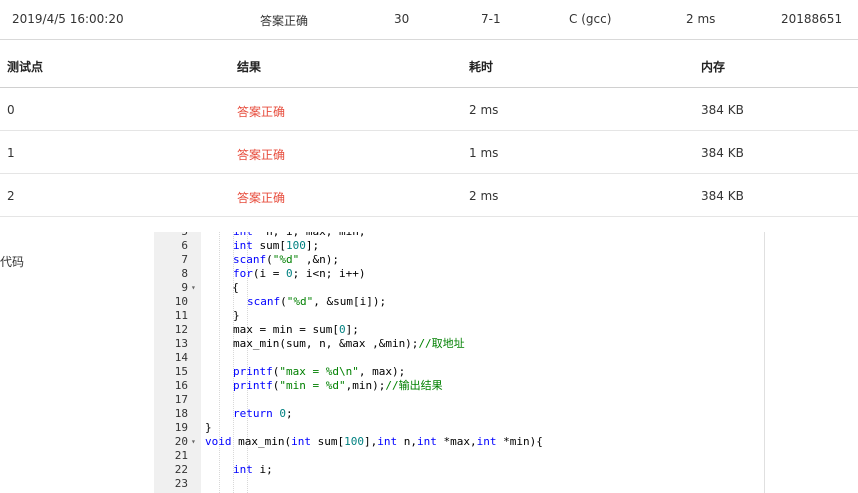  I want to click on code-line: 22 int i;, so click(459, 470).